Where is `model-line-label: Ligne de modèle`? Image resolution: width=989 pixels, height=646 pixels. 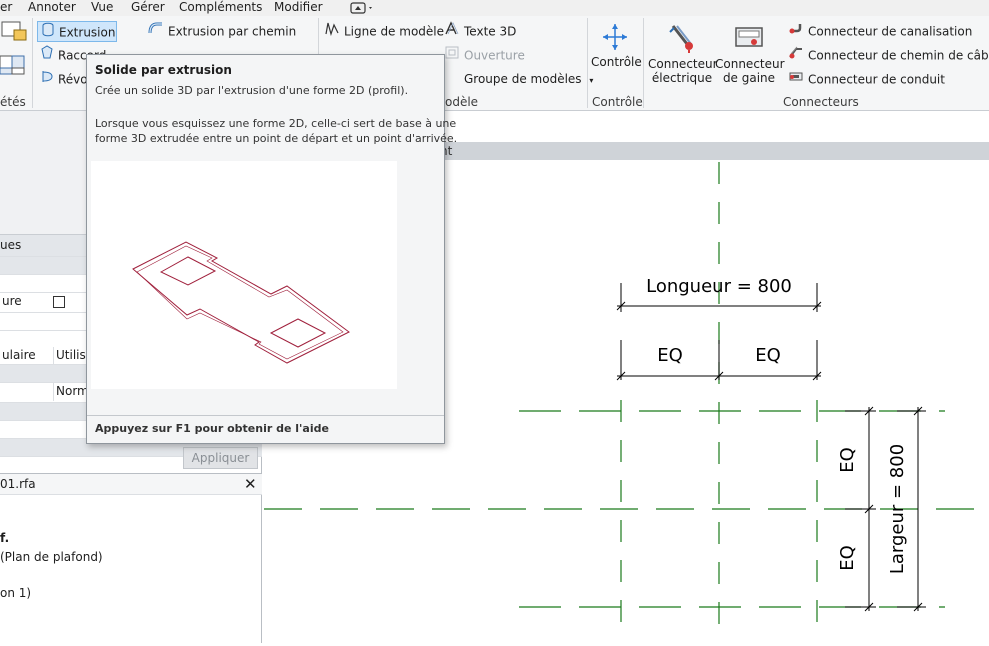 model-line-label: Ligne de modèle is located at coordinates (394, 31).